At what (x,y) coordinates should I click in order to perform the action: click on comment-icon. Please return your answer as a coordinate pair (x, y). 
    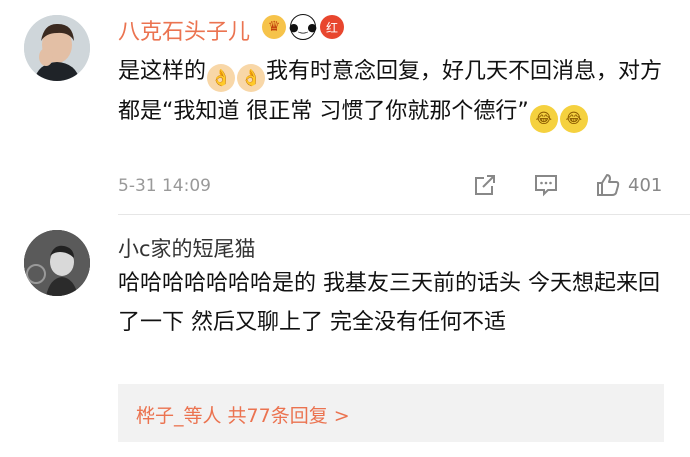
    Looking at the image, I should click on (546, 186).